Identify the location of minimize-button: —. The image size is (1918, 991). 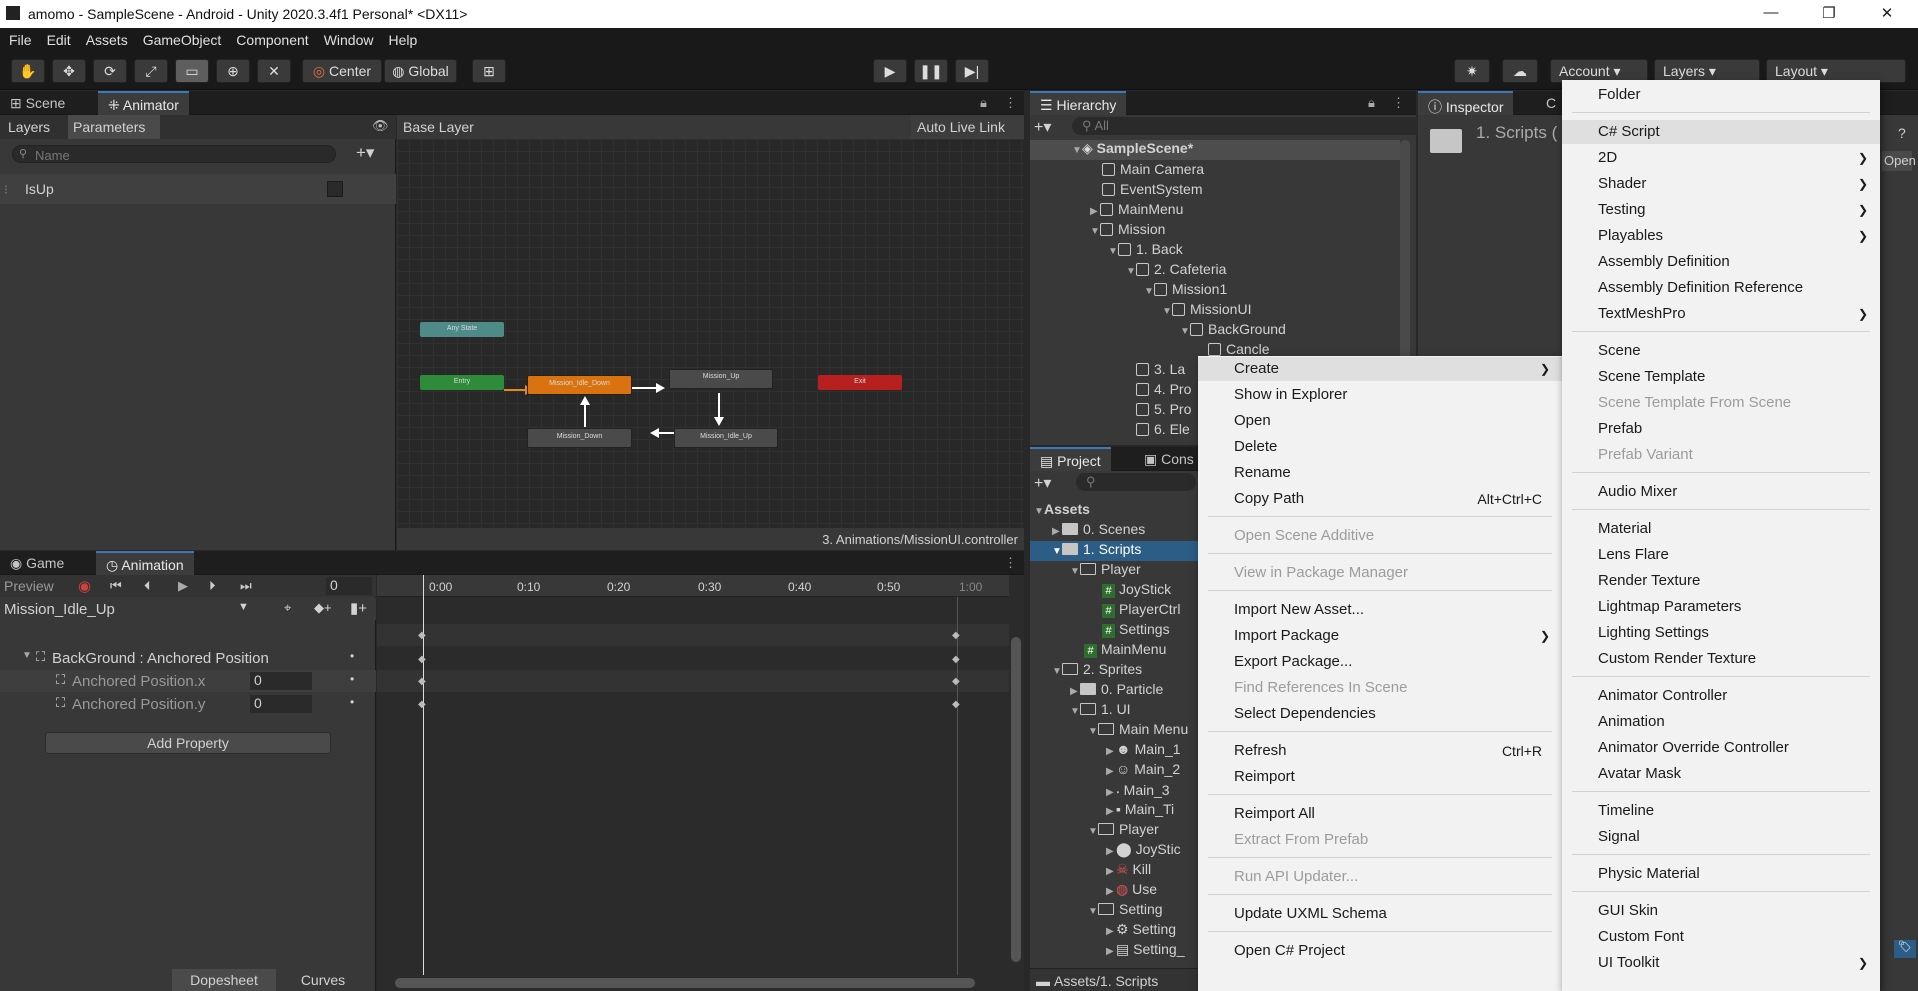
(1771, 12).